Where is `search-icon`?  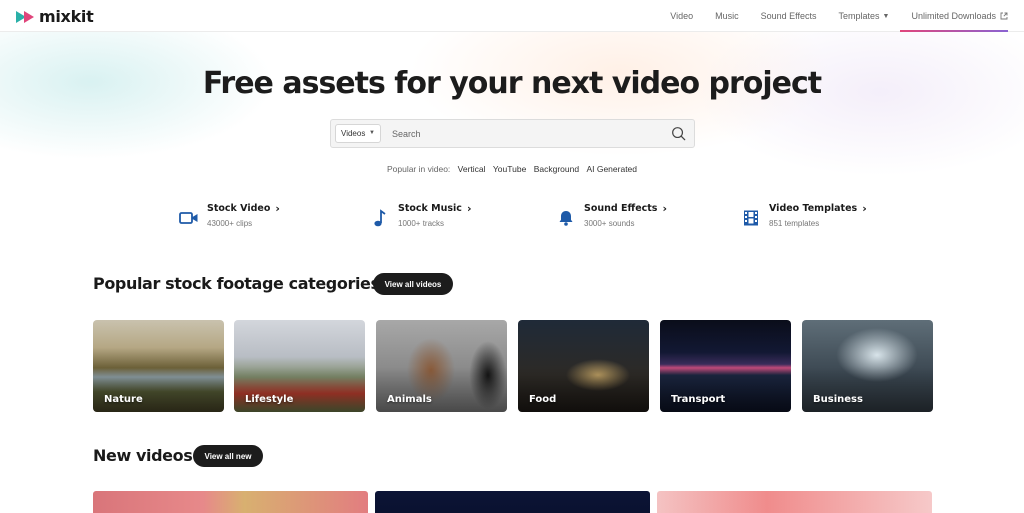 search-icon is located at coordinates (678, 133).